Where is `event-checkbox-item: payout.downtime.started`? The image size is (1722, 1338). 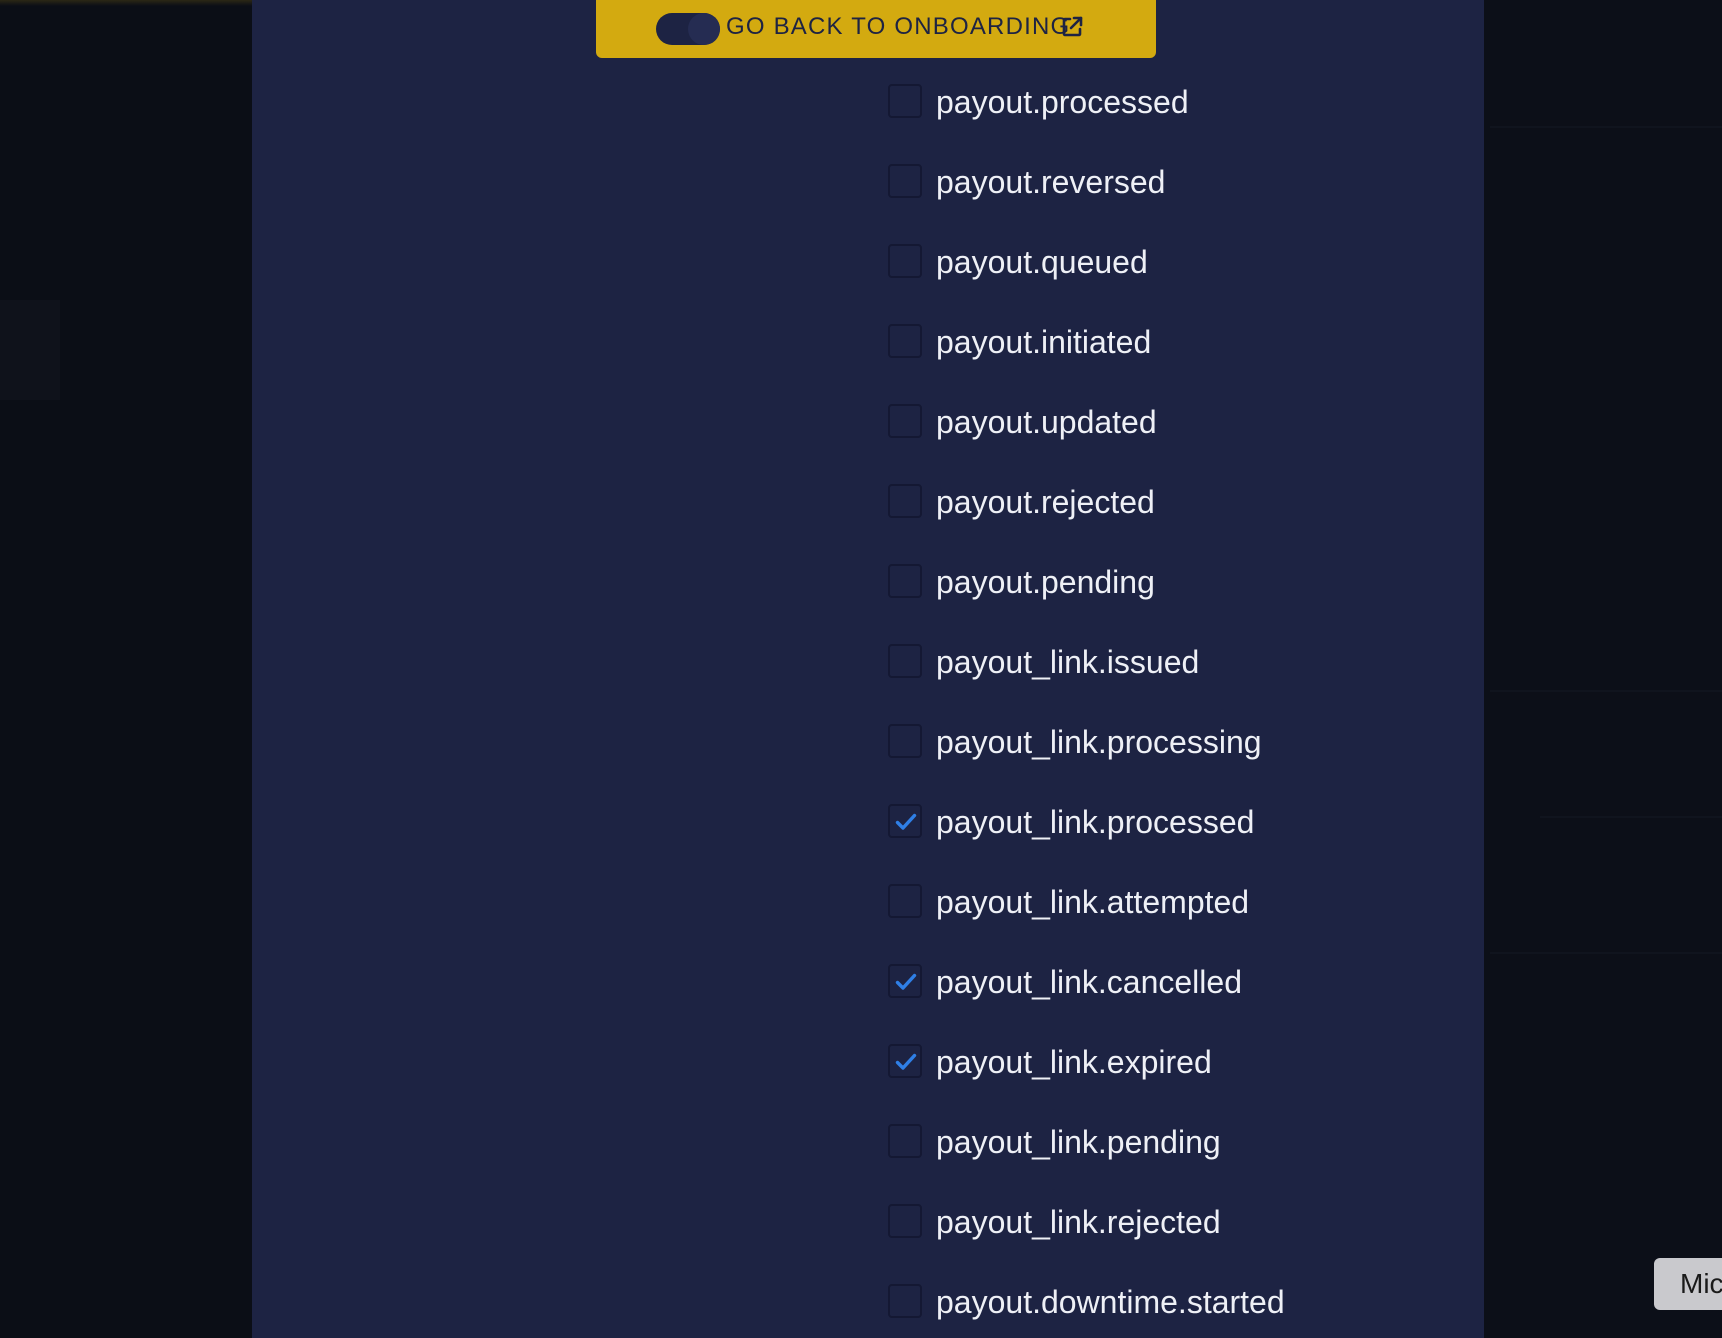 event-checkbox-item: payout.downtime.started is located at coordinates (1138, 1300).